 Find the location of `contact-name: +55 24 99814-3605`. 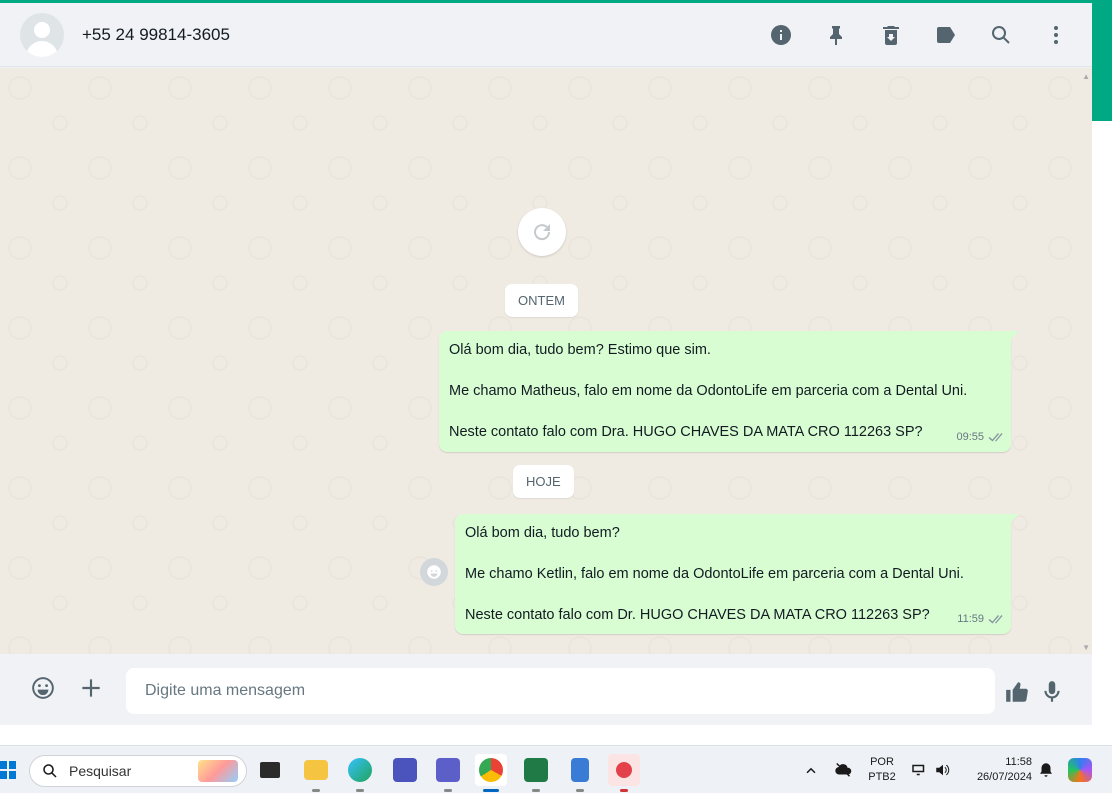

contact-name: +55 24 99814-3605 is located at coordinates (156, 35).